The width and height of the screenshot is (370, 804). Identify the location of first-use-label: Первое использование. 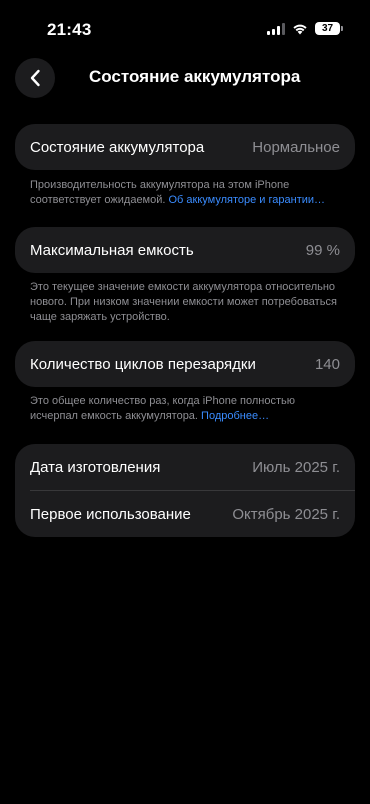
(110, 514).